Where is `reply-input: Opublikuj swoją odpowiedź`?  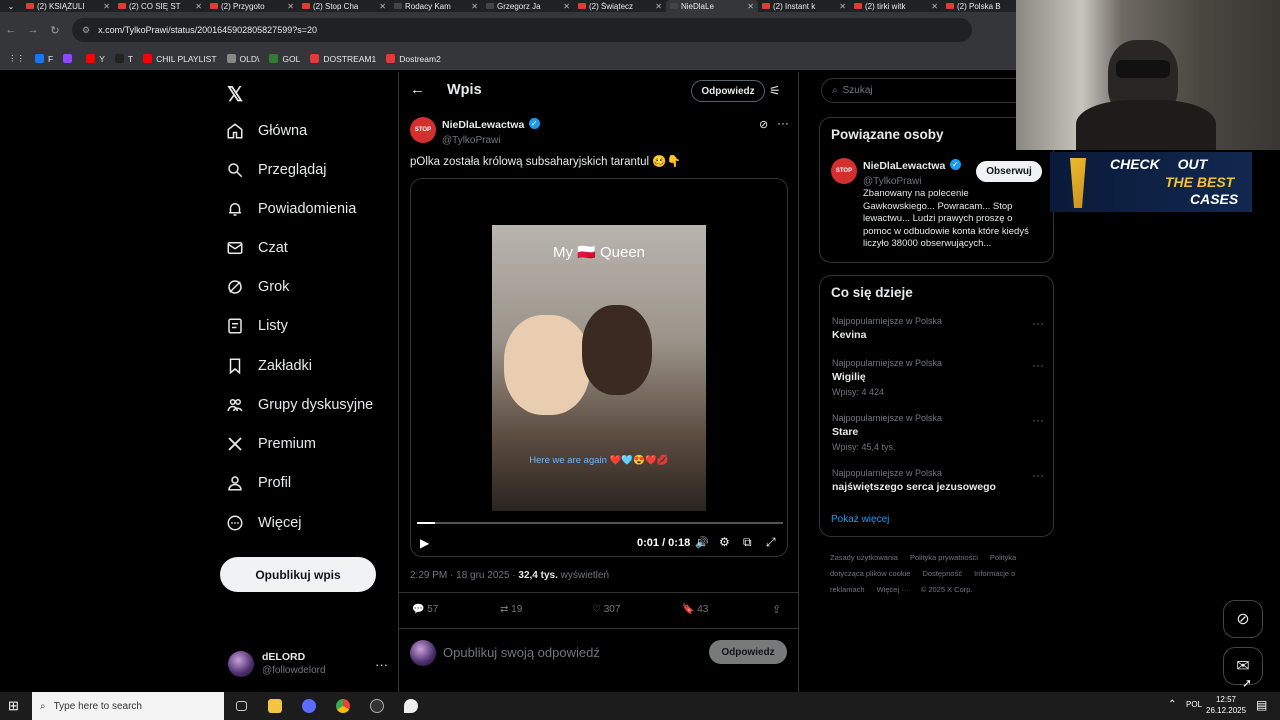 reply-input: Opublikuj swoją odpowiedź is located at coordinates (521, 652).